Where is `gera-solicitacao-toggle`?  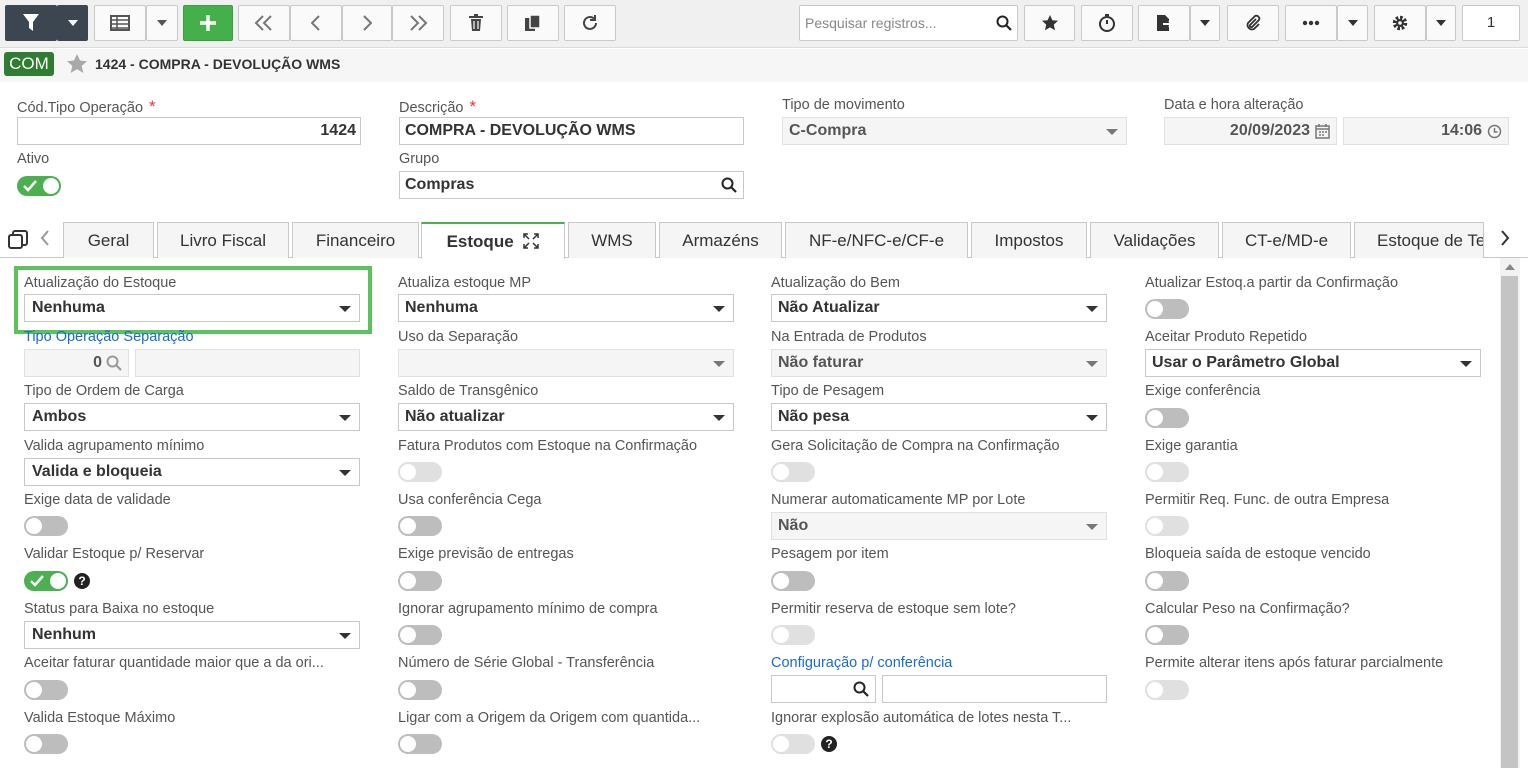 gera-solicitacao-toggle is located at coordinates (793, 472).